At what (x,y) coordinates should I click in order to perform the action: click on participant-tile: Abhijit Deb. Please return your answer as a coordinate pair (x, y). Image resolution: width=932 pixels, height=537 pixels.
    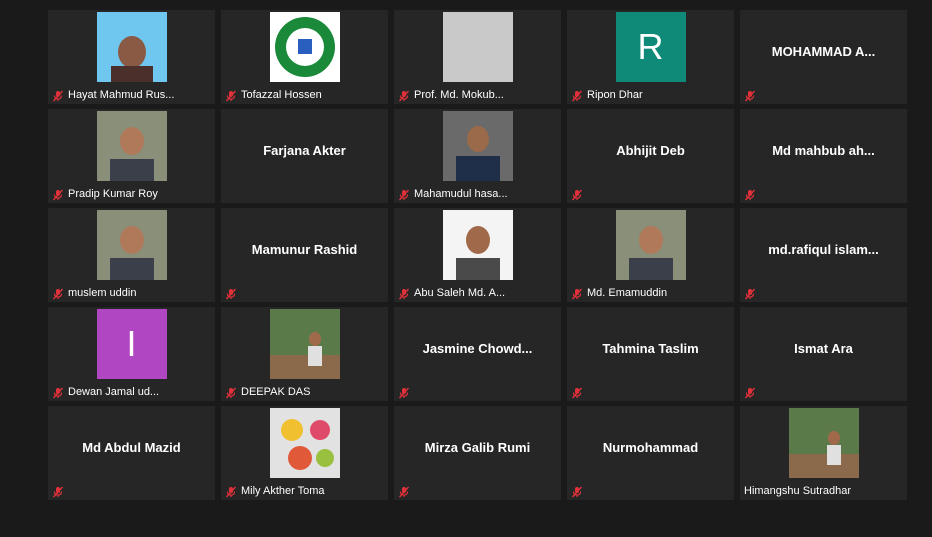
    Looking at the image, I should click on (650, 156).